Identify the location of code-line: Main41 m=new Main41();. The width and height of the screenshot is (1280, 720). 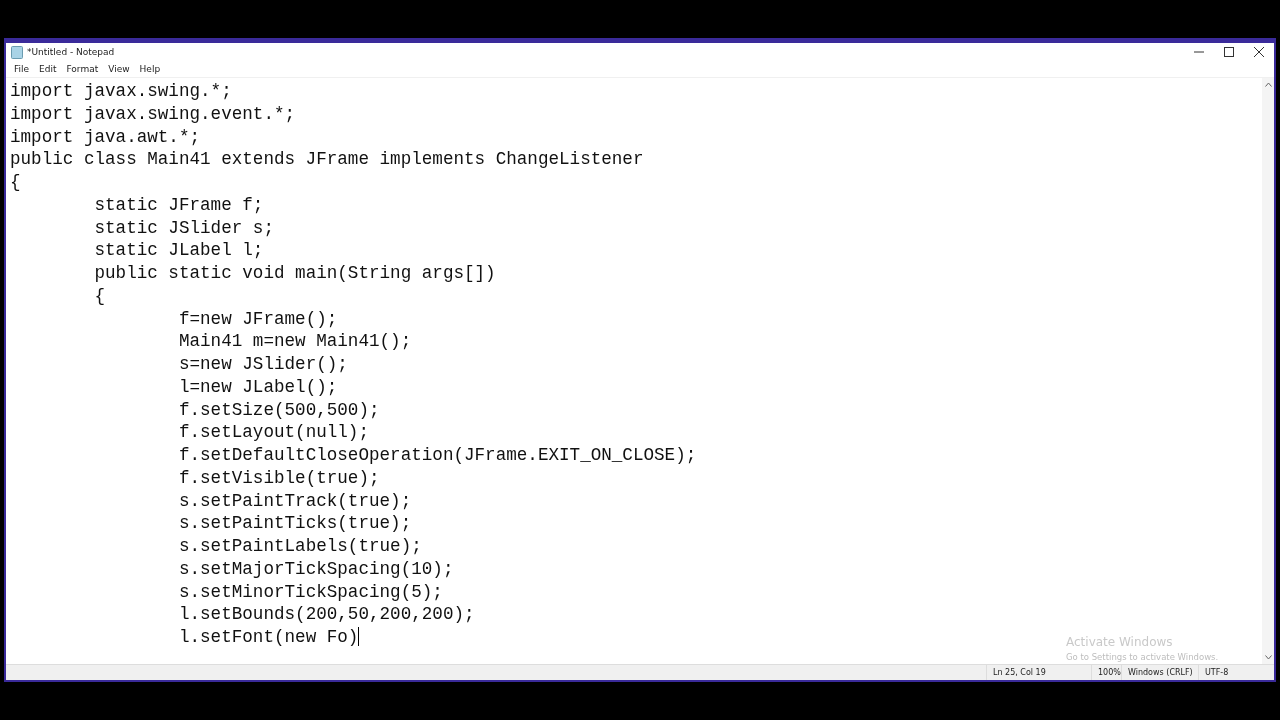
(294, 341).